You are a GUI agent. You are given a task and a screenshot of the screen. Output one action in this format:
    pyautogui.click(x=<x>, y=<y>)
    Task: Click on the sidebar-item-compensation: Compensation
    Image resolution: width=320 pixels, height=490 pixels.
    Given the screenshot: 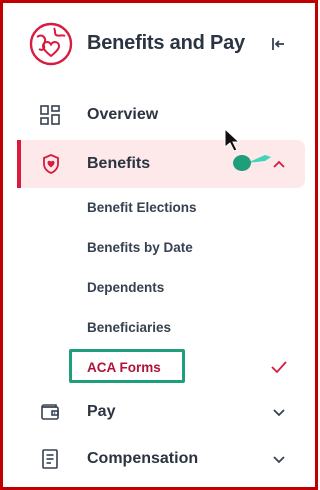 What is the action you would take?
    pyautogui.click(x=159, y=459)
    